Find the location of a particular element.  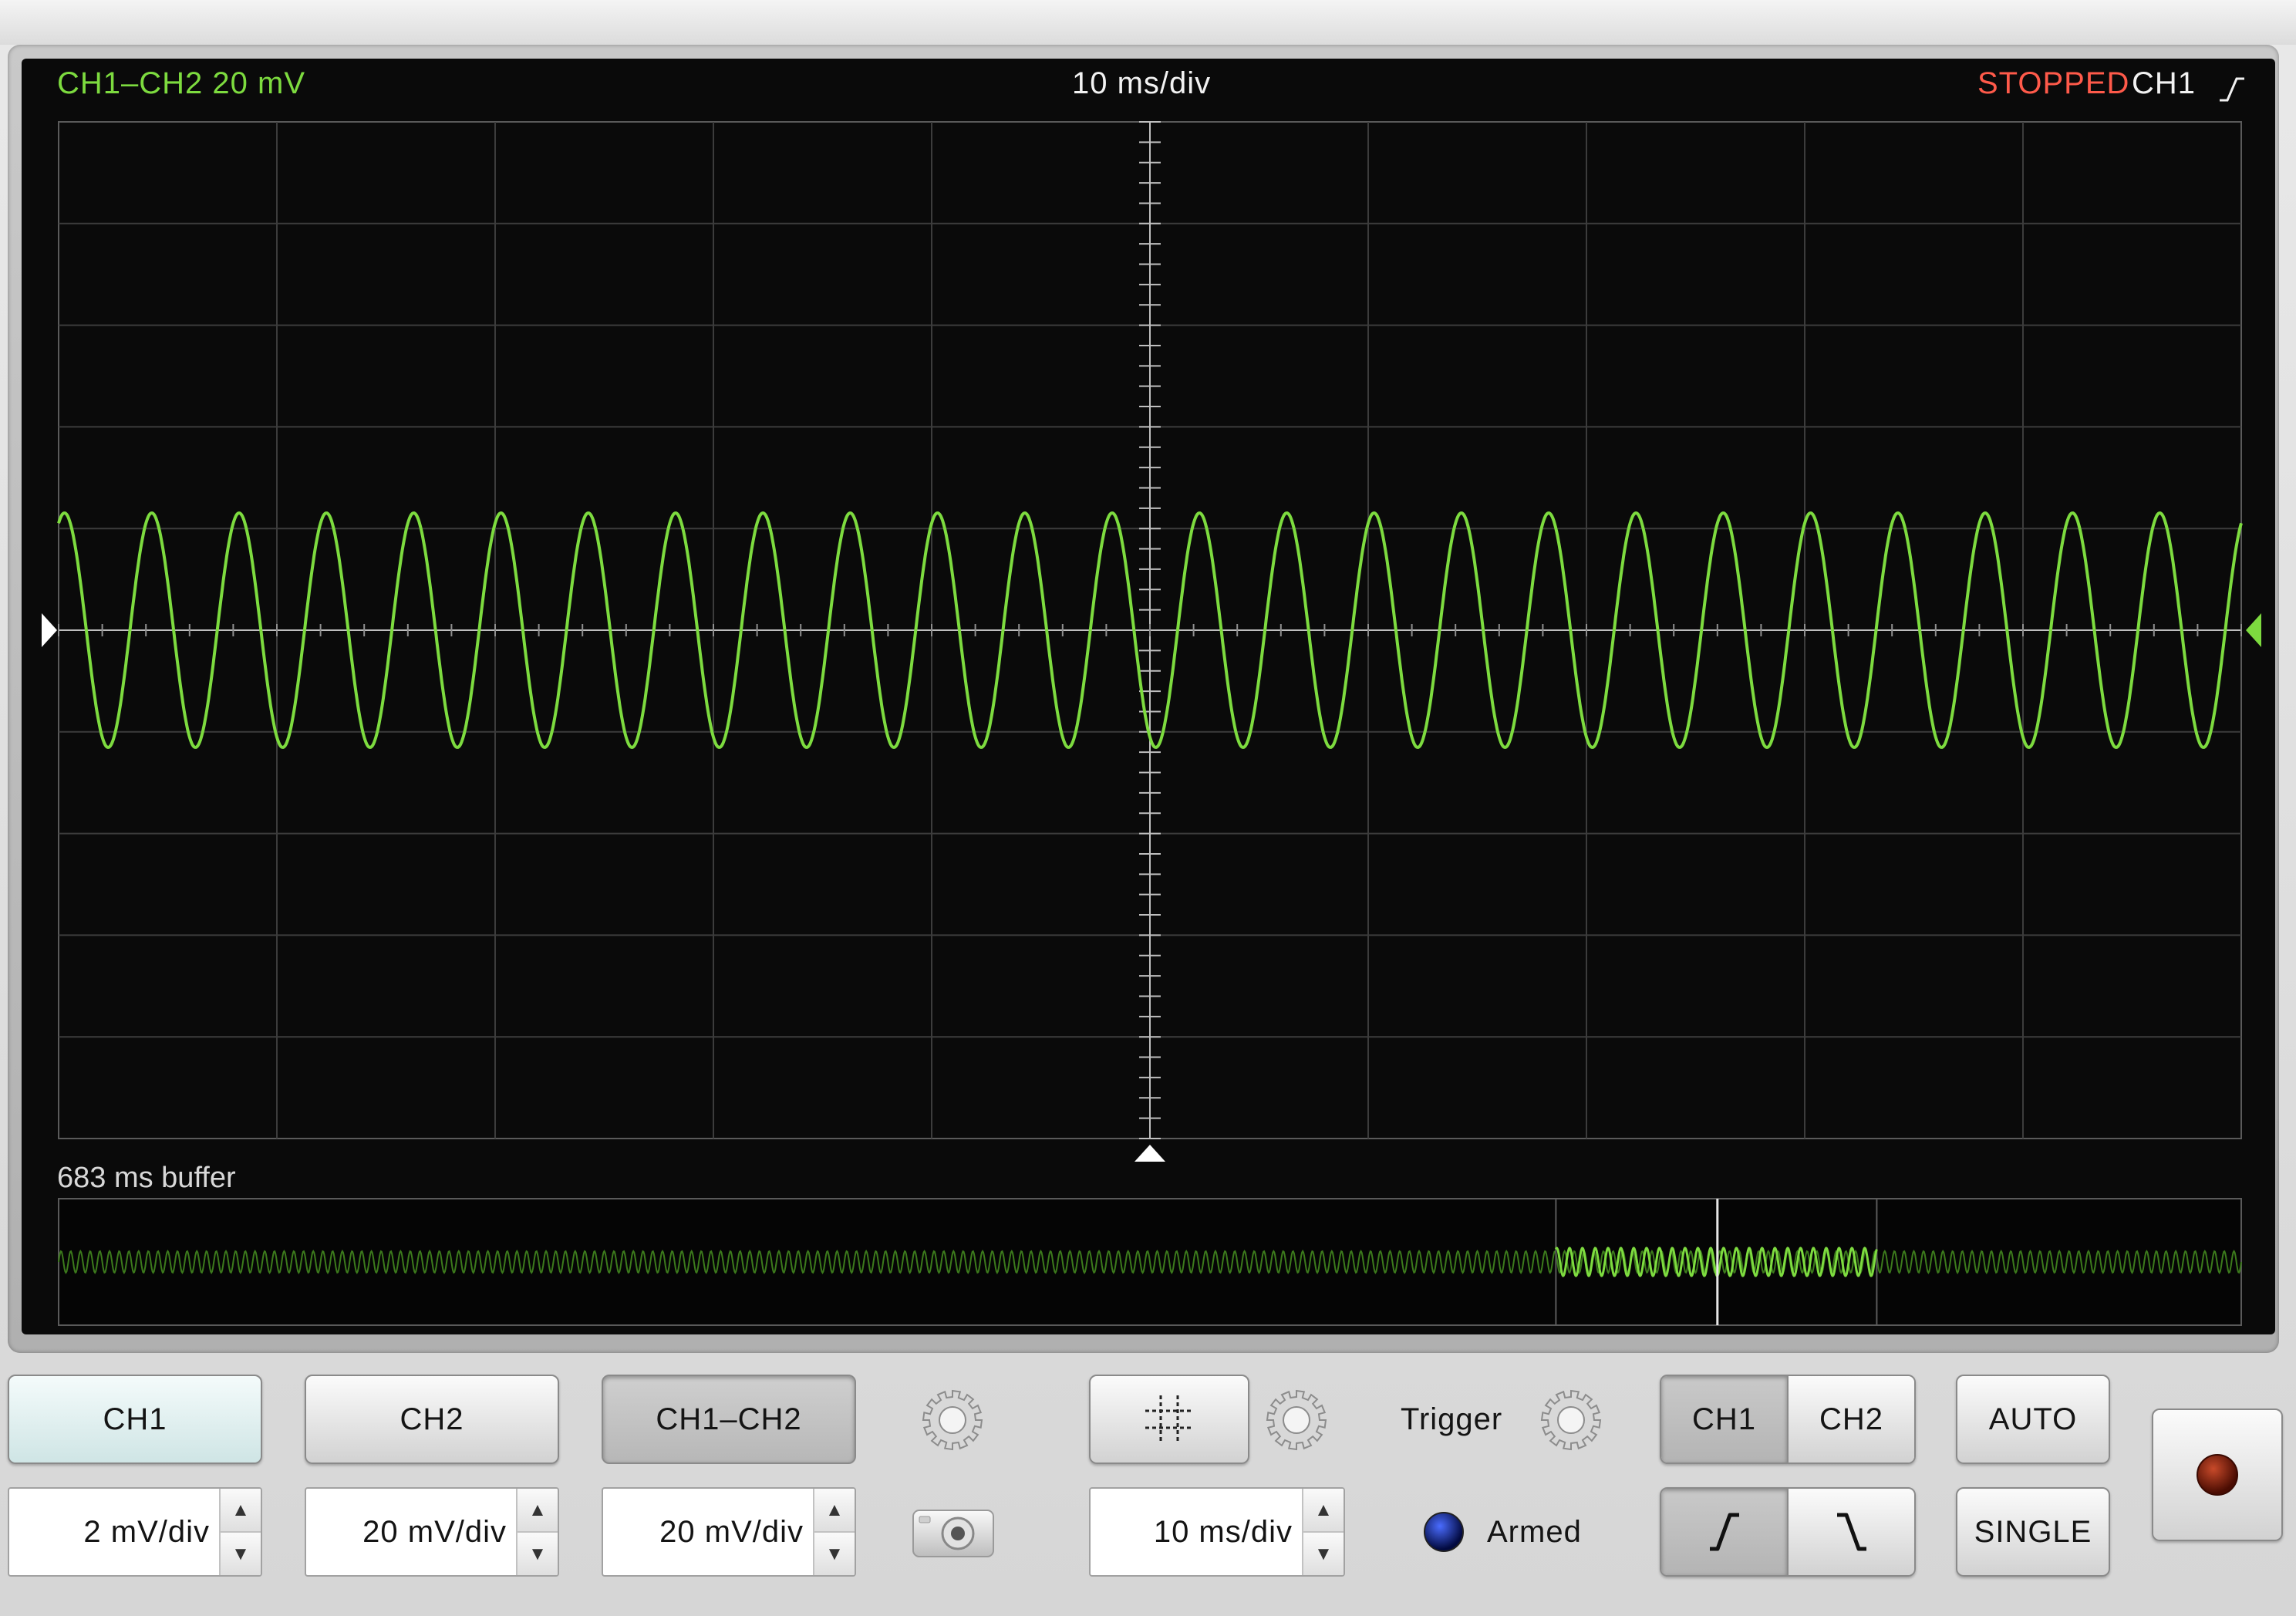

cursor-button is located at coordinates (1169, 1420).